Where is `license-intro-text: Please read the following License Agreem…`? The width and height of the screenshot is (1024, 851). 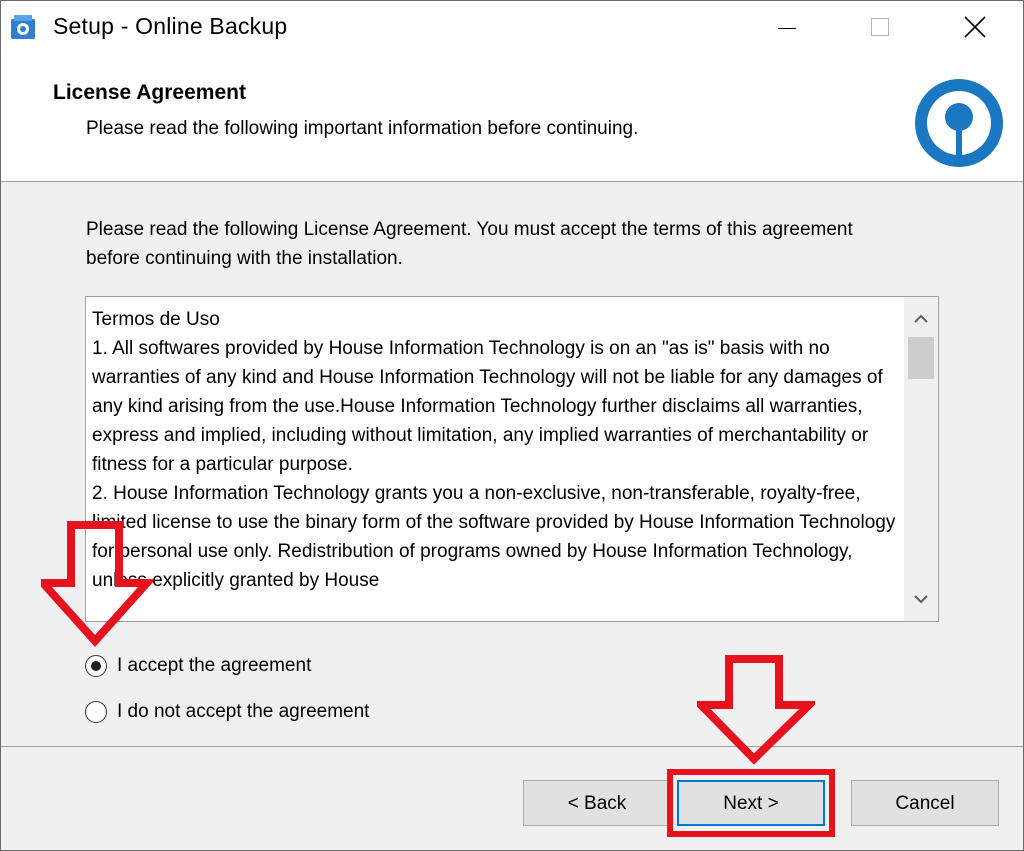
license-intro-text: Please read the following License Agreem… is located at coordinates (469, 244).